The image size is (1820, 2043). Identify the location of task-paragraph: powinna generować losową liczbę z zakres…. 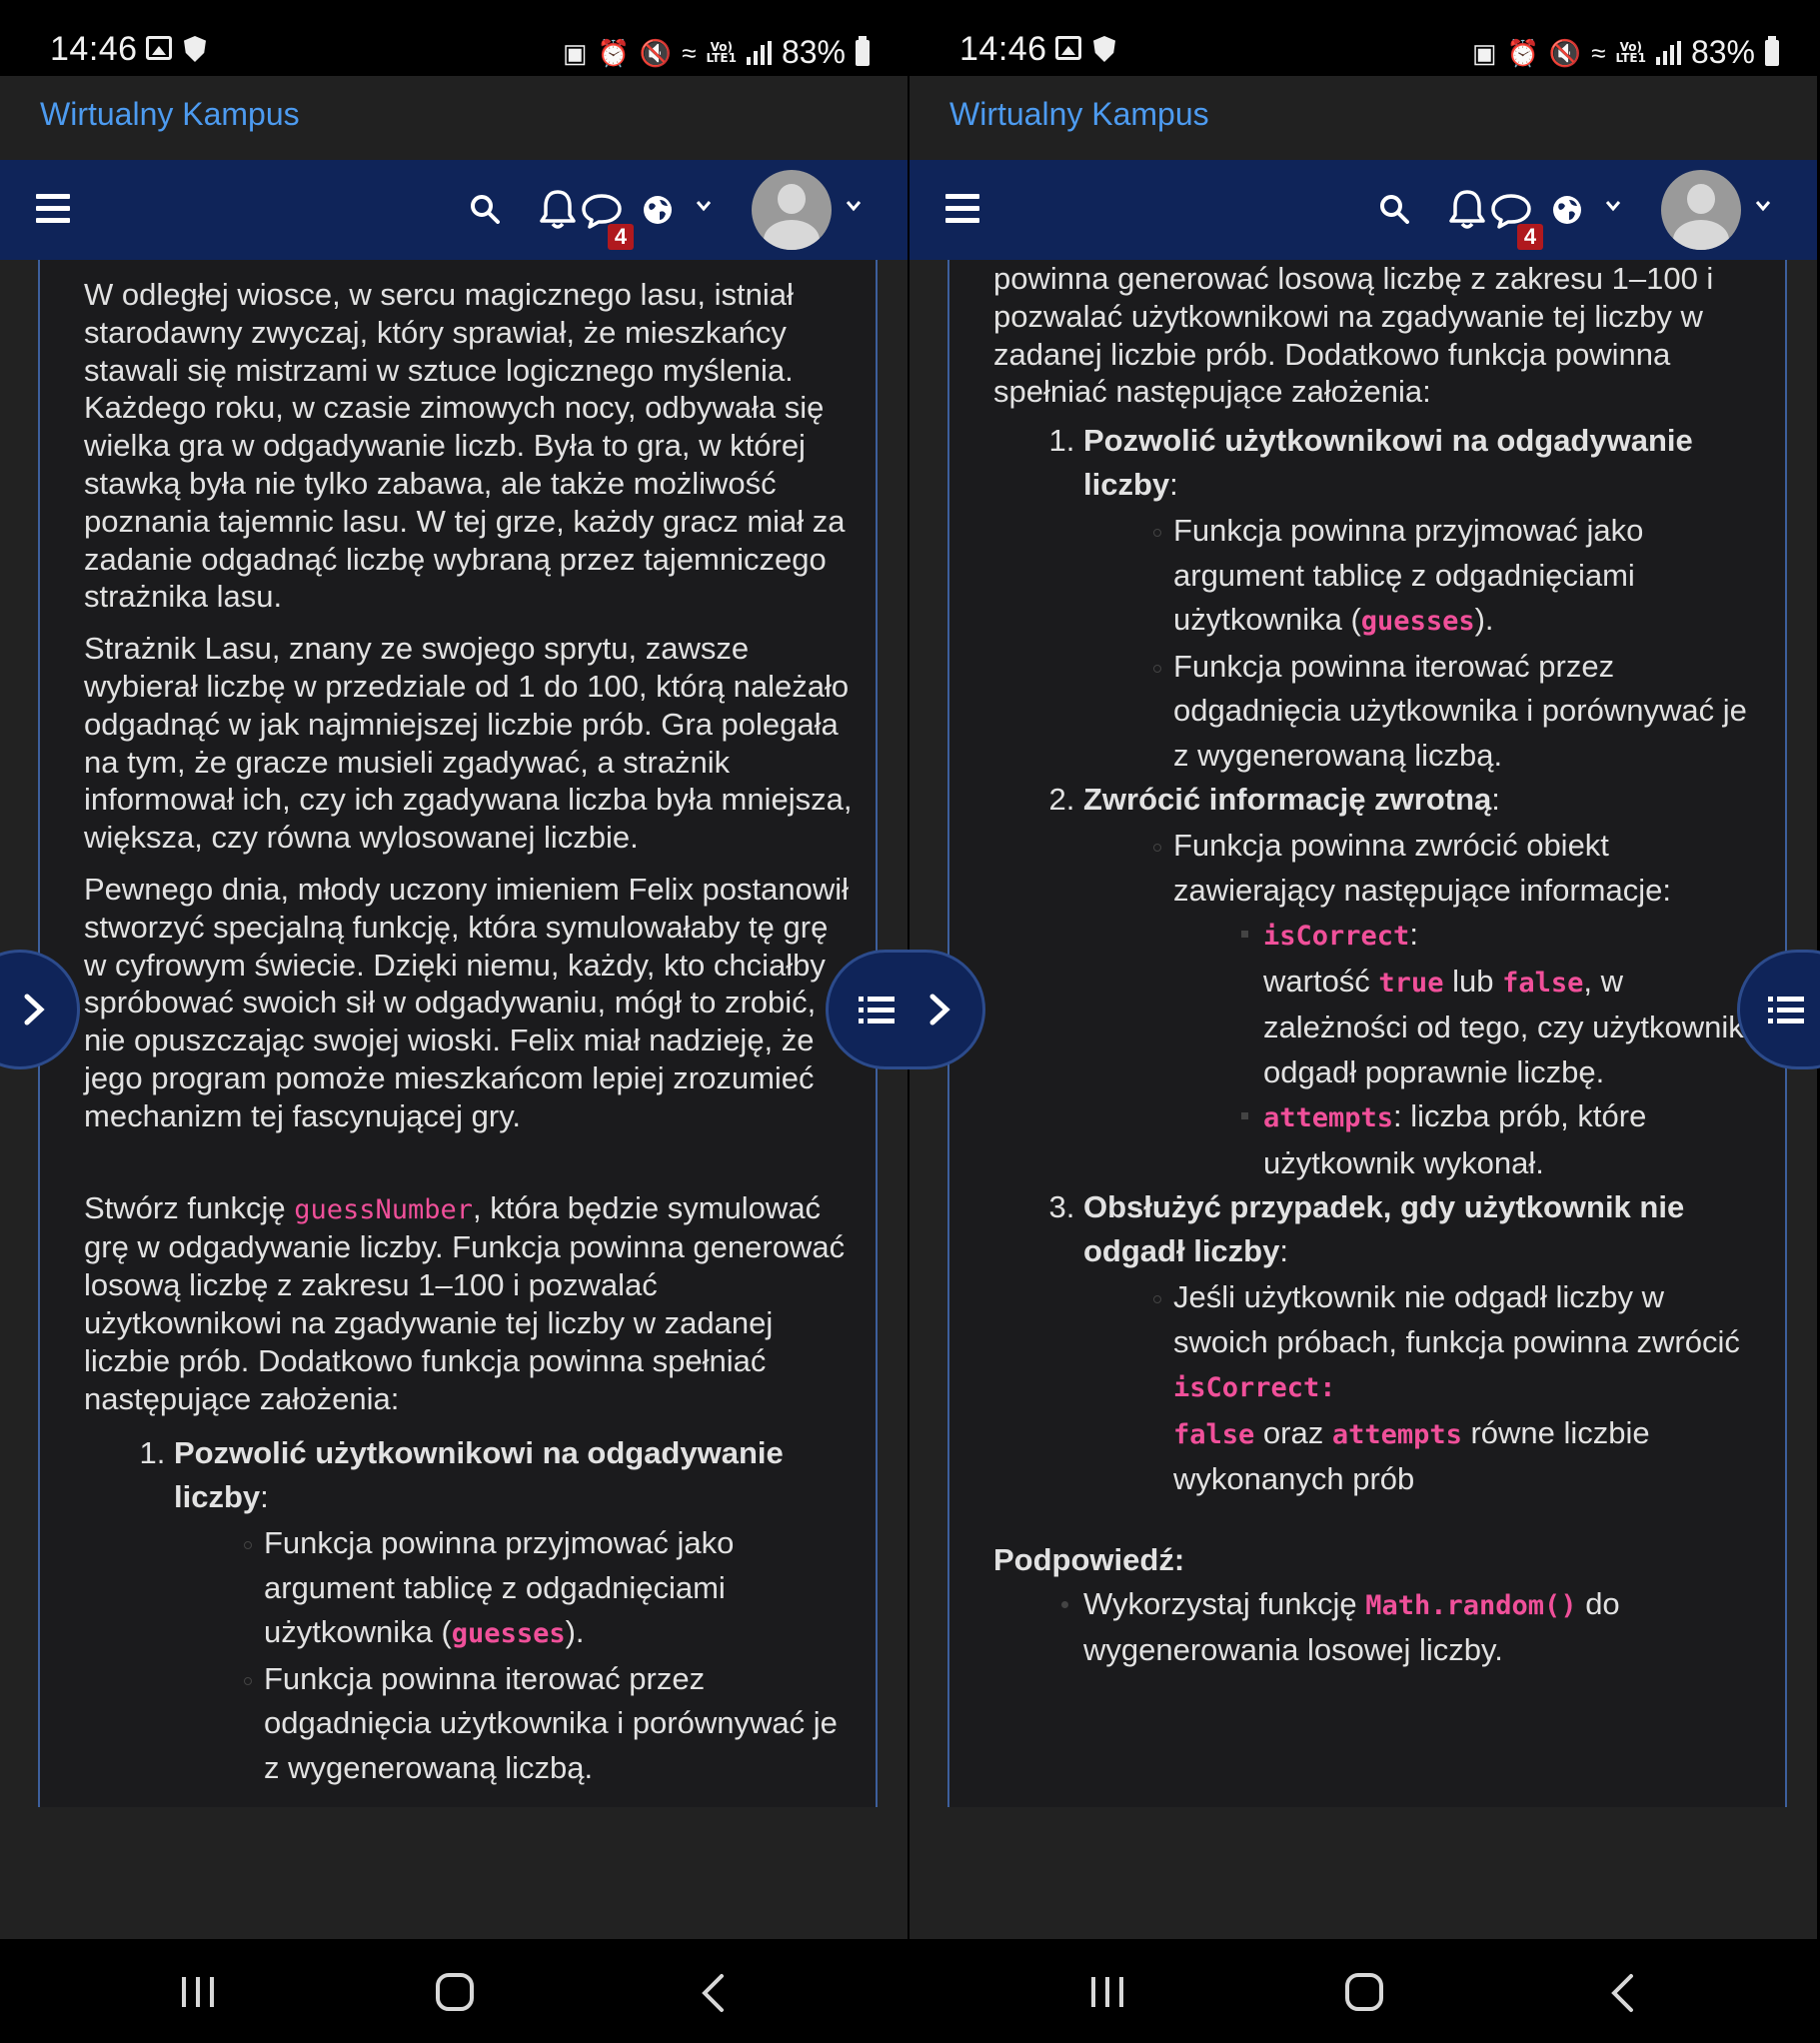
(1354, 335).